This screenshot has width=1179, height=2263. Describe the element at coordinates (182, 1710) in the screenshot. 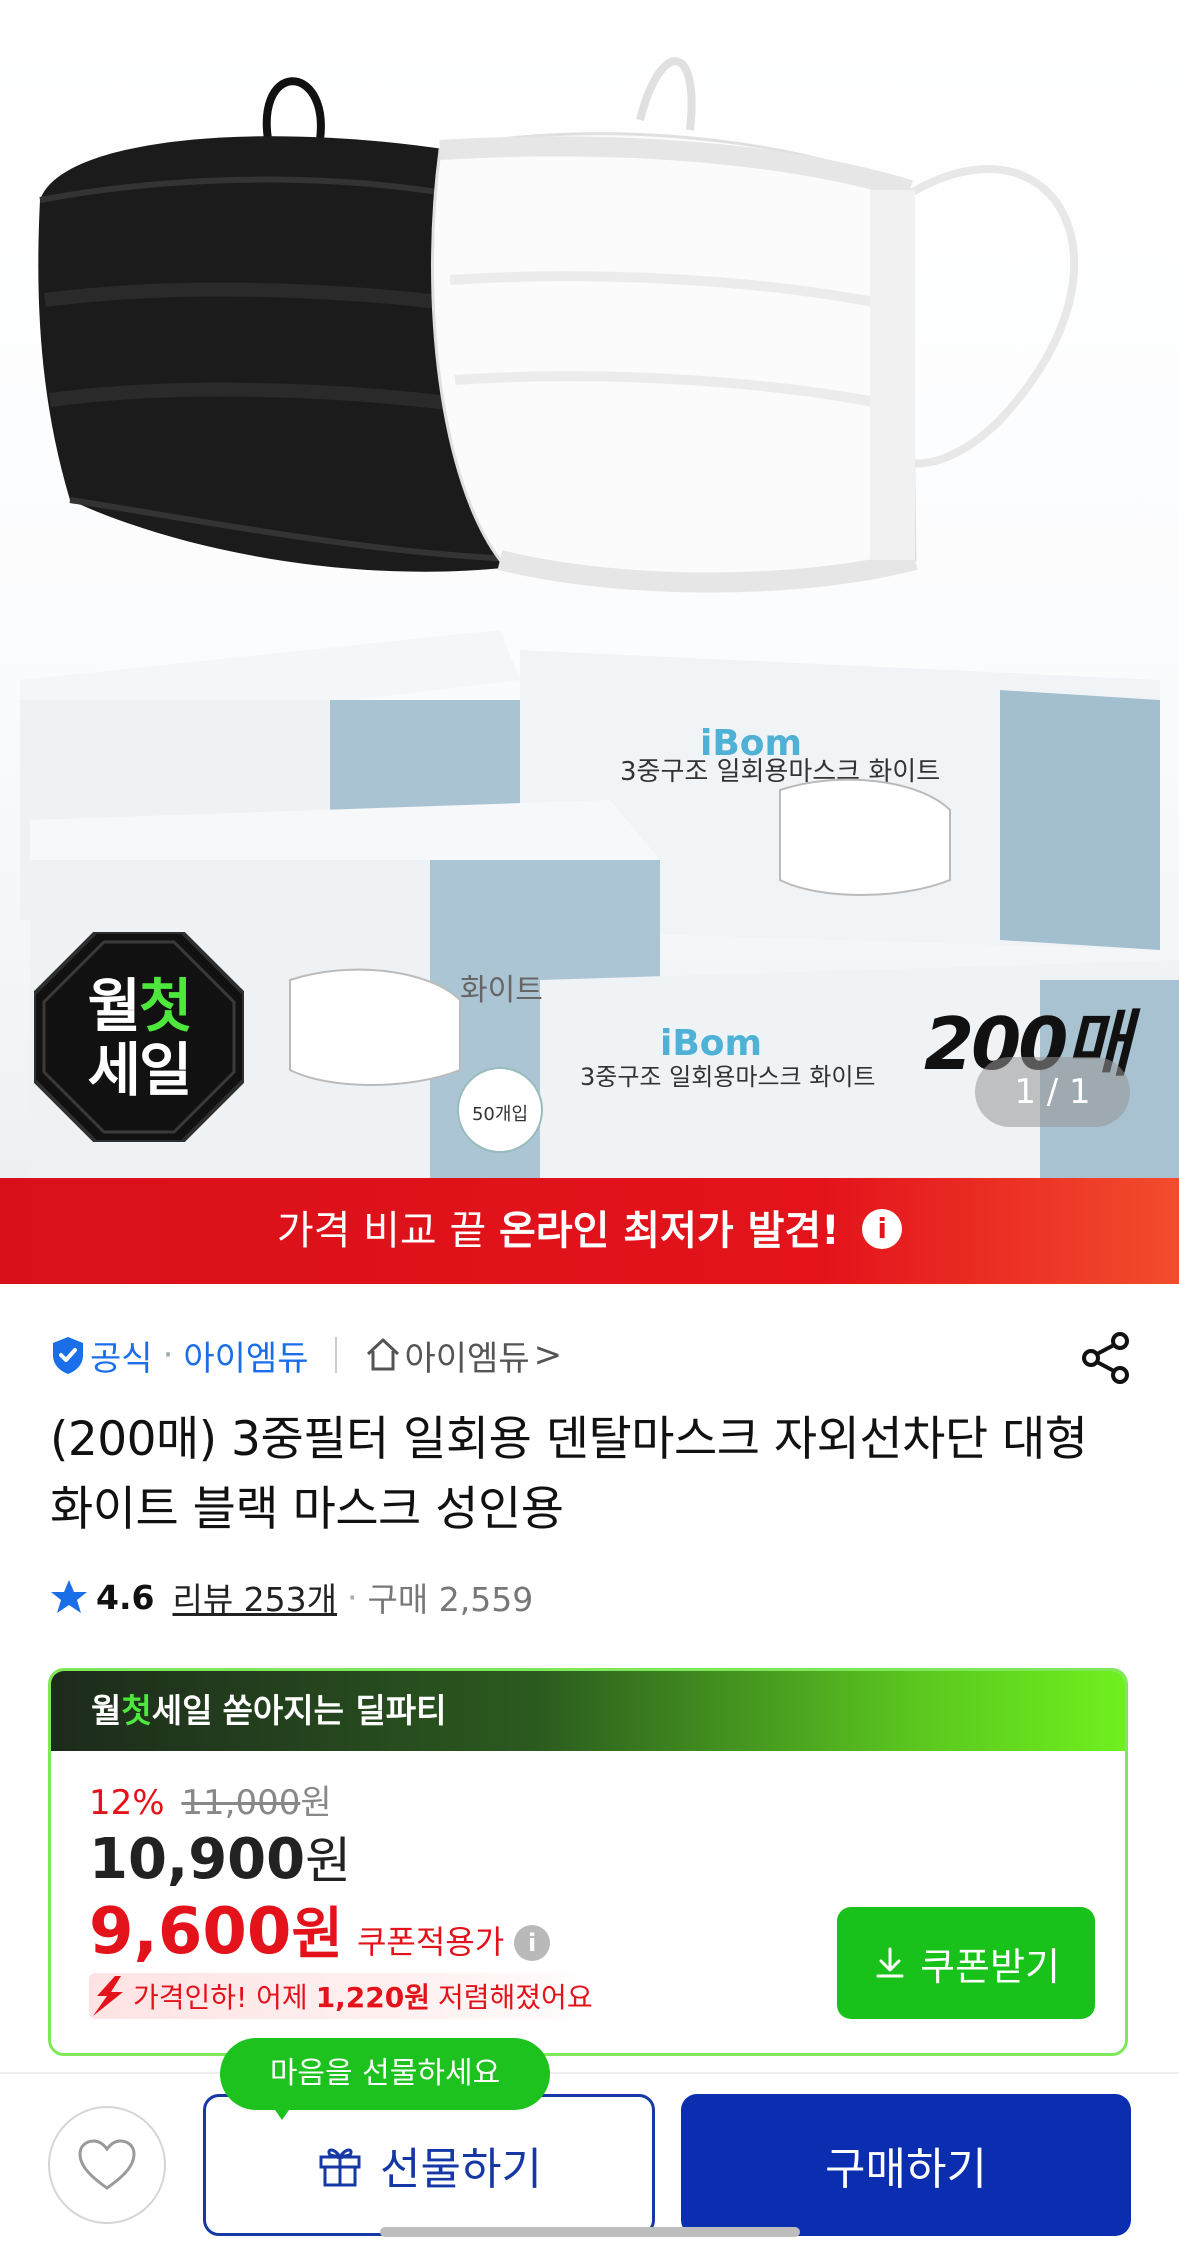

I see `deal-header-part2: 세일` at that location.